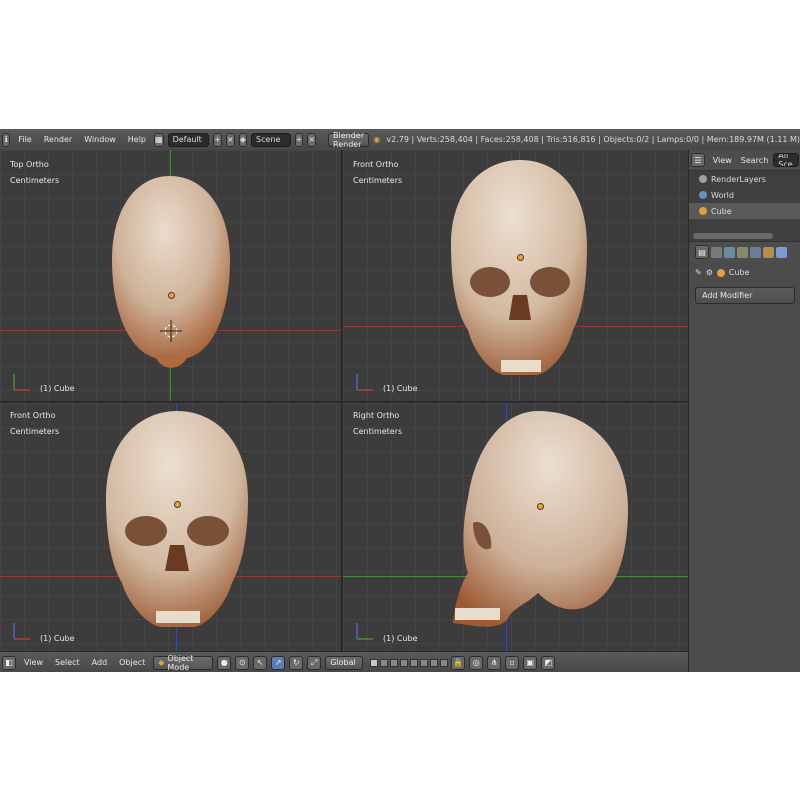  What do you see at coordinates (159, 139) in the screenshot?
I see `screen-layout-icon: ▦` at bounding box center [159, 139].